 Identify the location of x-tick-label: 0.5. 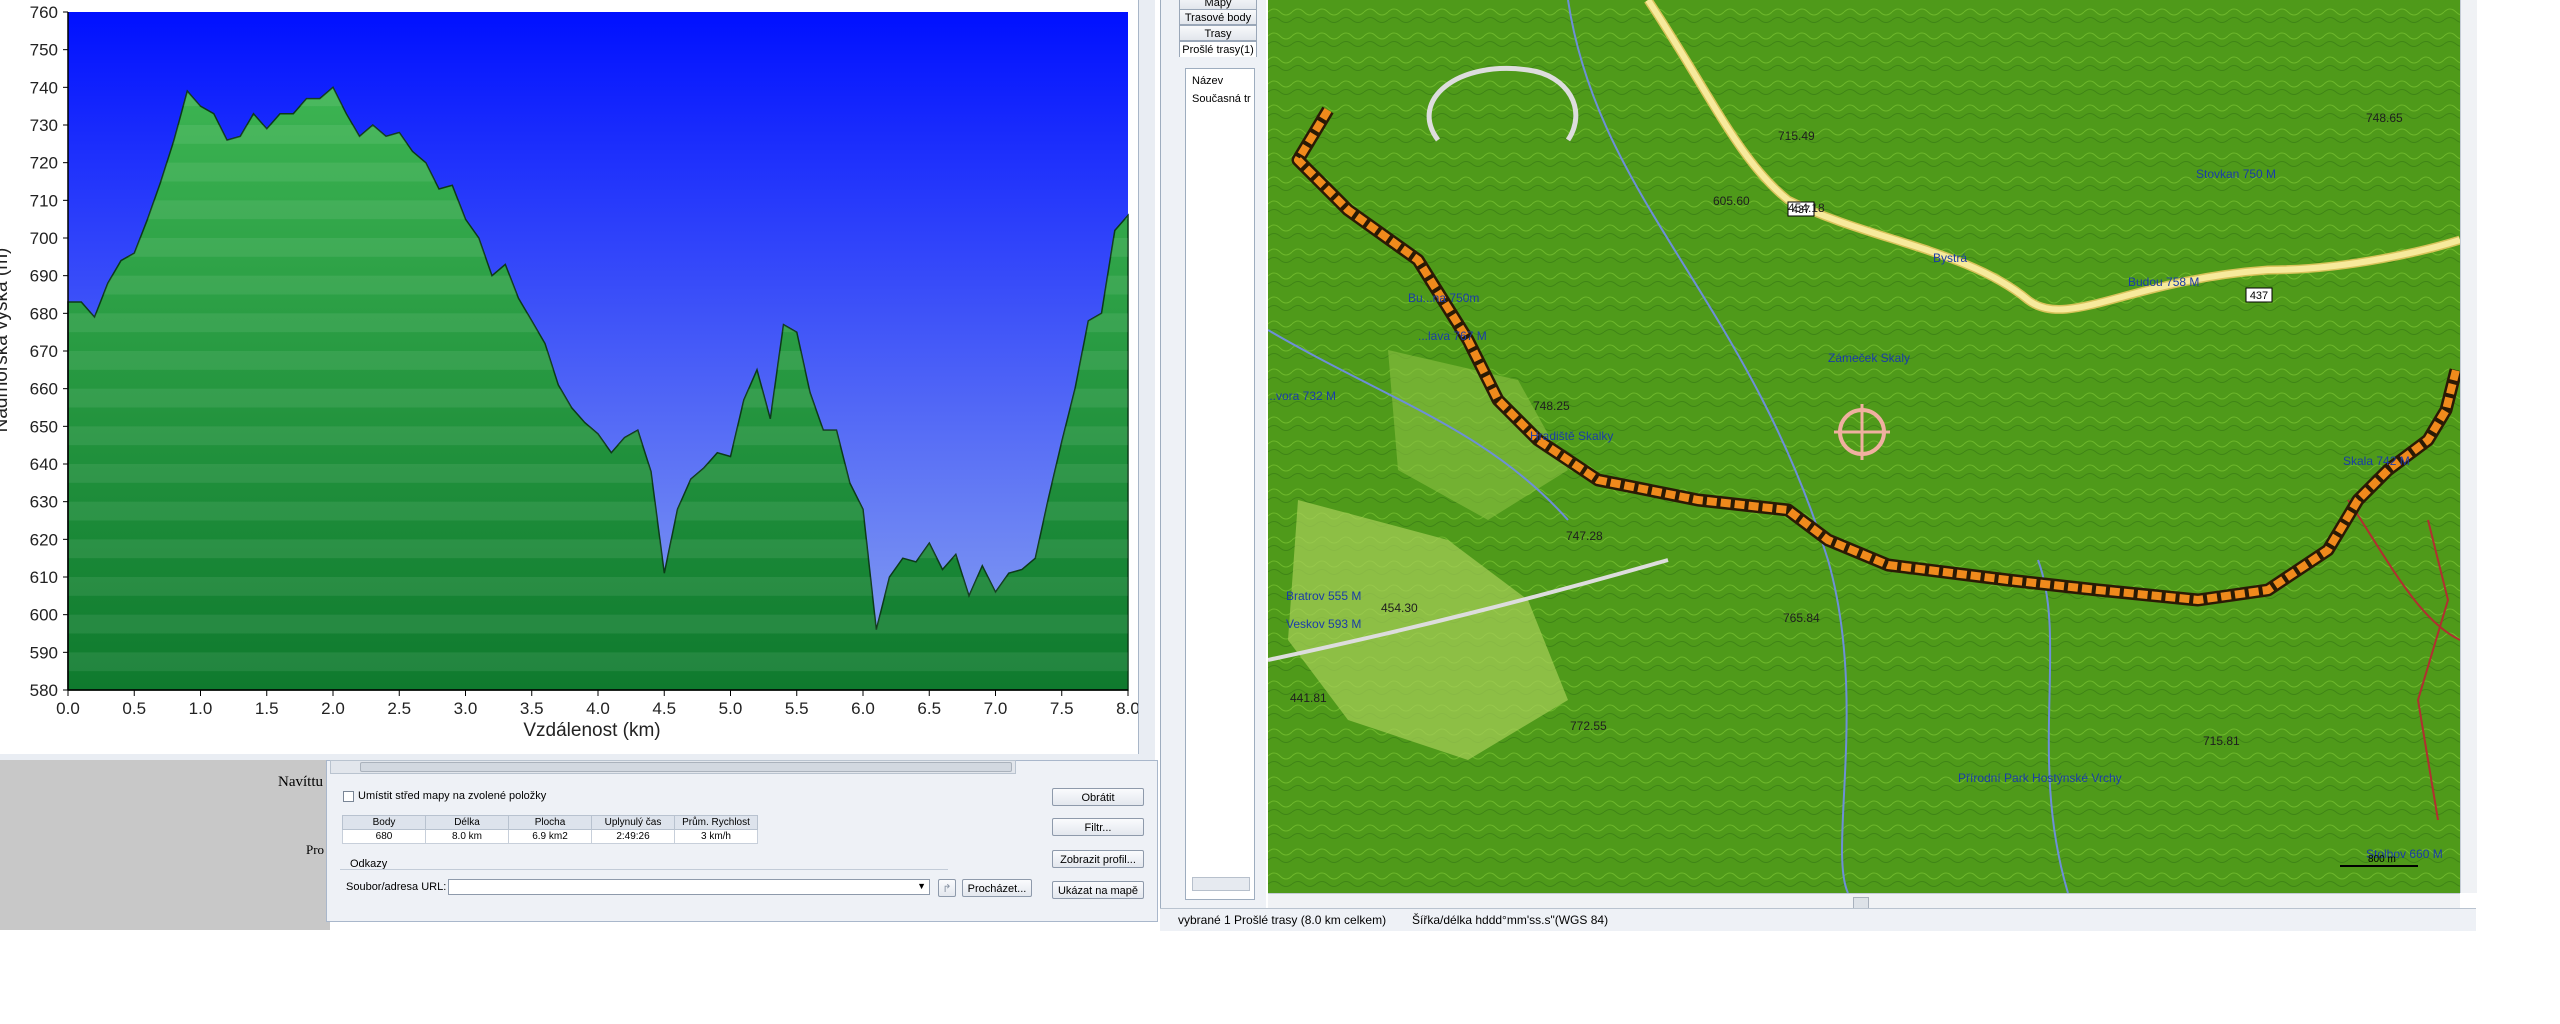
(134, 708).